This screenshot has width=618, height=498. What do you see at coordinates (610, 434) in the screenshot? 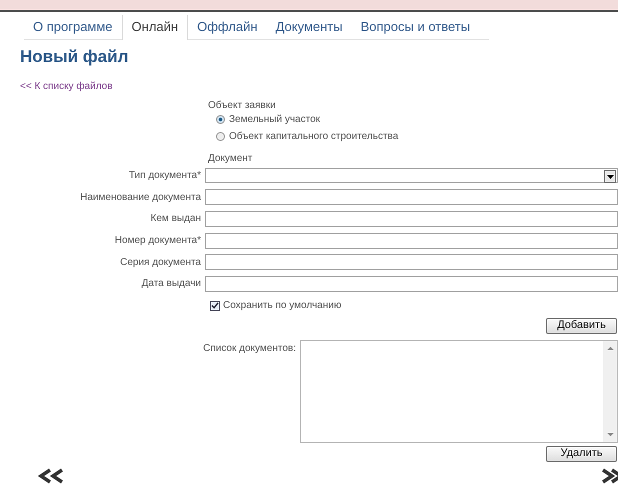
I see `scroll-down-arrow-icon` at bounding box center [610, 434].